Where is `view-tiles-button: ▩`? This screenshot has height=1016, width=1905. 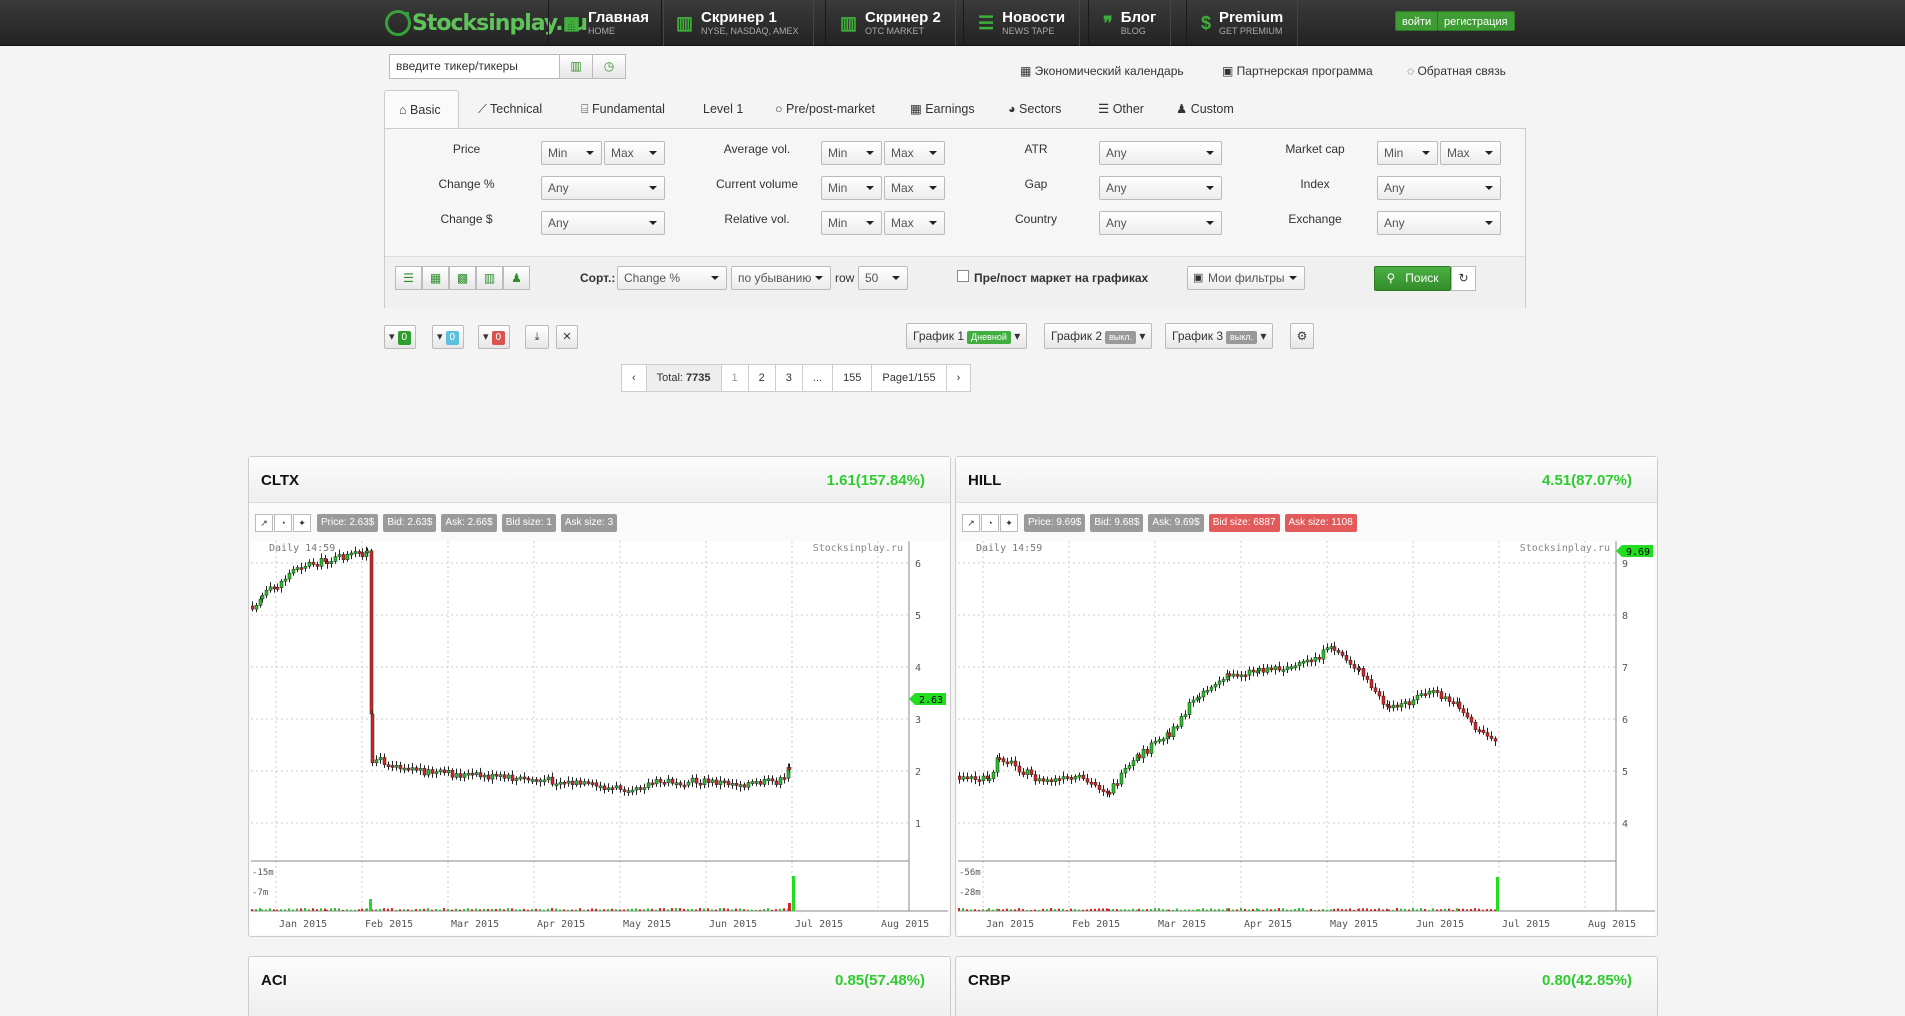
view-tiles-button: ▩ is located at coordinates (462, 278).